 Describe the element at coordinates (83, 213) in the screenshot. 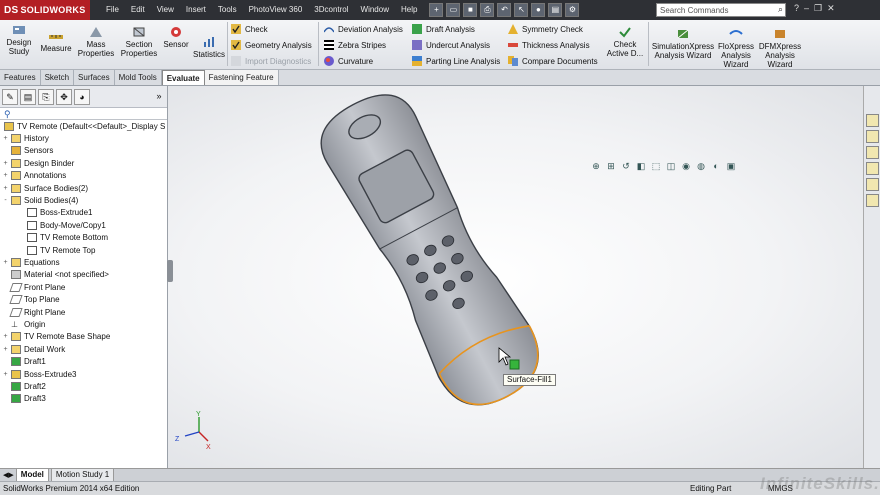

I see `tree-node: Boss-Extrude1` at that location.